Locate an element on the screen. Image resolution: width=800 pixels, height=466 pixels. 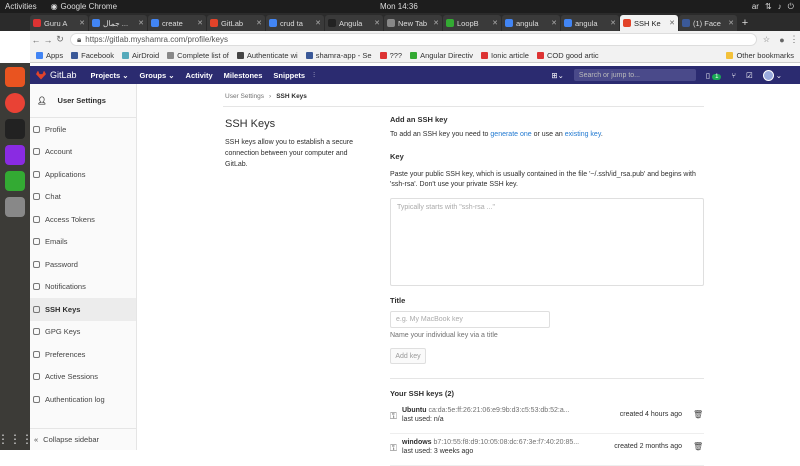
page-title: SSH Keys is located at coordinates (250, 124).